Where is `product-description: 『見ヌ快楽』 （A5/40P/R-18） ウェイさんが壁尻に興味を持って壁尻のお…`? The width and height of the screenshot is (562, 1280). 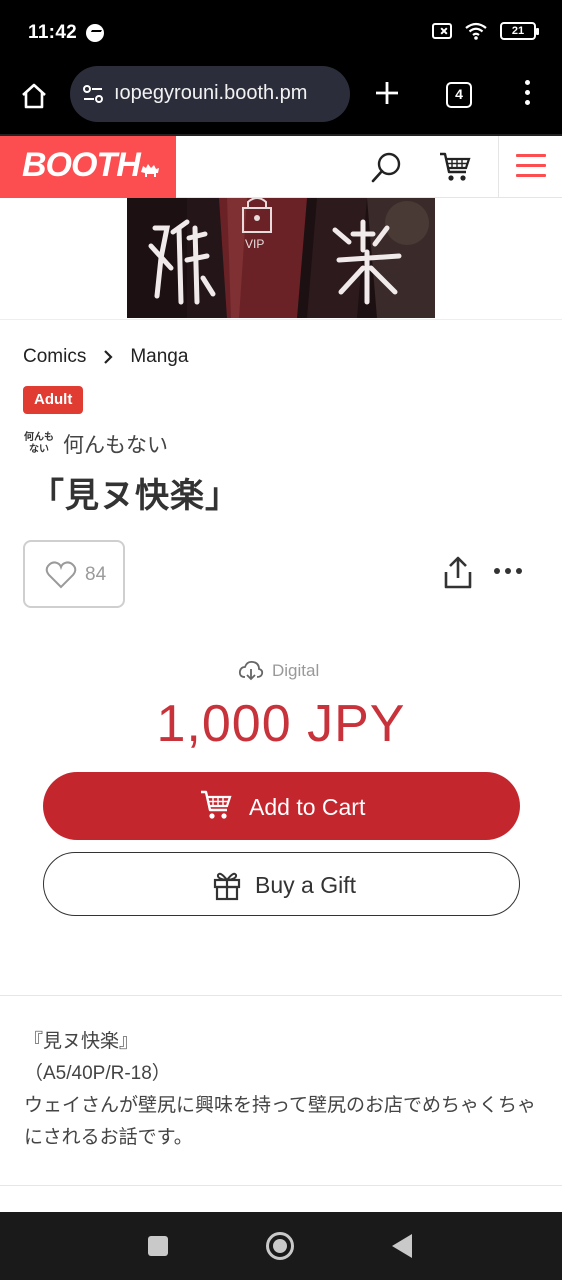
product-description: 『見ヌ快楽』 （A5/40P/R-18） ウェイさんが壁尻に興味を持って壁尻のお… is located at coordinates (284, 1090).